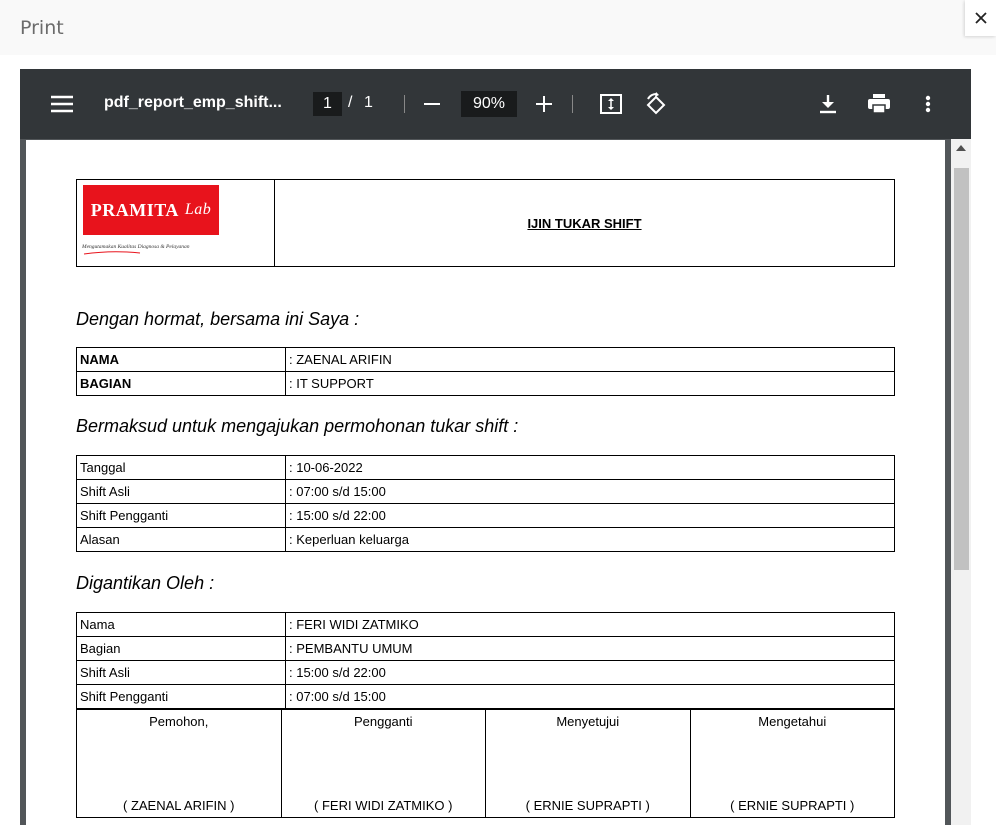 This screenshot has width=996, height=825. I want to click on signature-role: Pemohon,, so click(179, 721).